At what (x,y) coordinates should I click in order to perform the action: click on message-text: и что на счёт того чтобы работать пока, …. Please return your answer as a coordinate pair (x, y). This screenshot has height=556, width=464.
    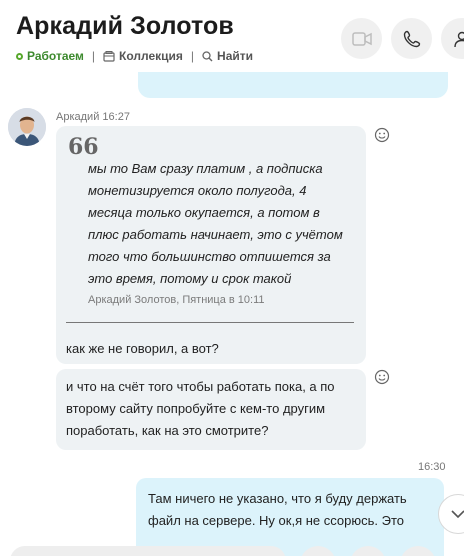
    Looking at the image, I should click on (200, 408).